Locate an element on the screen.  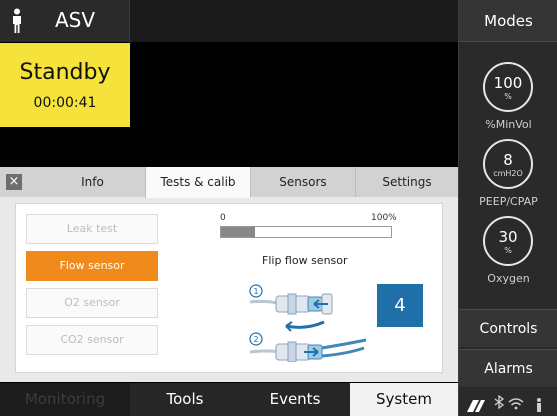
flow-sensor-flip-illustration: 1 2 is located at coordinates (308, 323).